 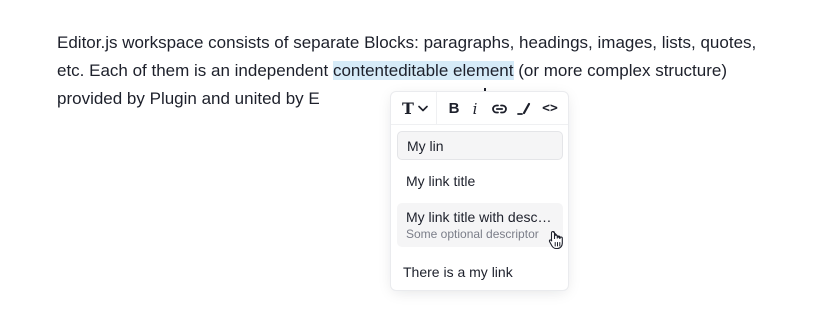 What do you see at coordinates (458, 272) in the screenshot?
I see `suggestion-title: There is a my link` at bounding box center [458, 272].